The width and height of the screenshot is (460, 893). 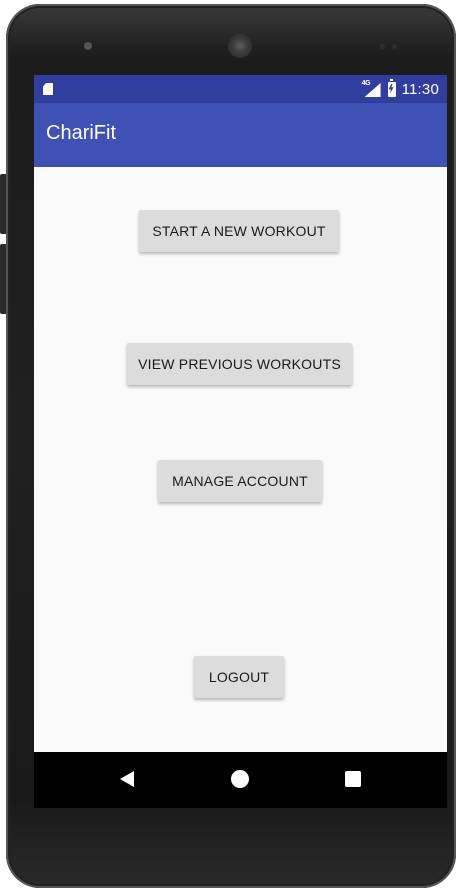 I want to click on status-time: 11:30, so click(x=420, y=89).